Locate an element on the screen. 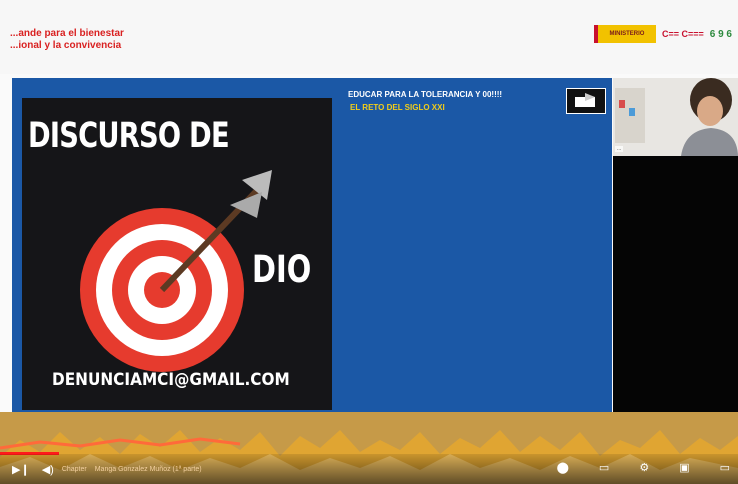 The height and width of the screenshot is (484, 738). play-icon: ▶❙ is located at coordinates (21, 469).